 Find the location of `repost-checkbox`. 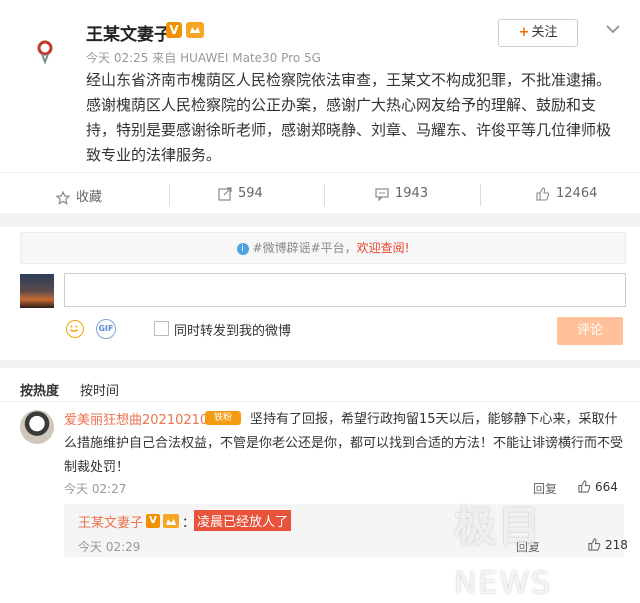

repost-checkbox is located at coordinates (161, 328).